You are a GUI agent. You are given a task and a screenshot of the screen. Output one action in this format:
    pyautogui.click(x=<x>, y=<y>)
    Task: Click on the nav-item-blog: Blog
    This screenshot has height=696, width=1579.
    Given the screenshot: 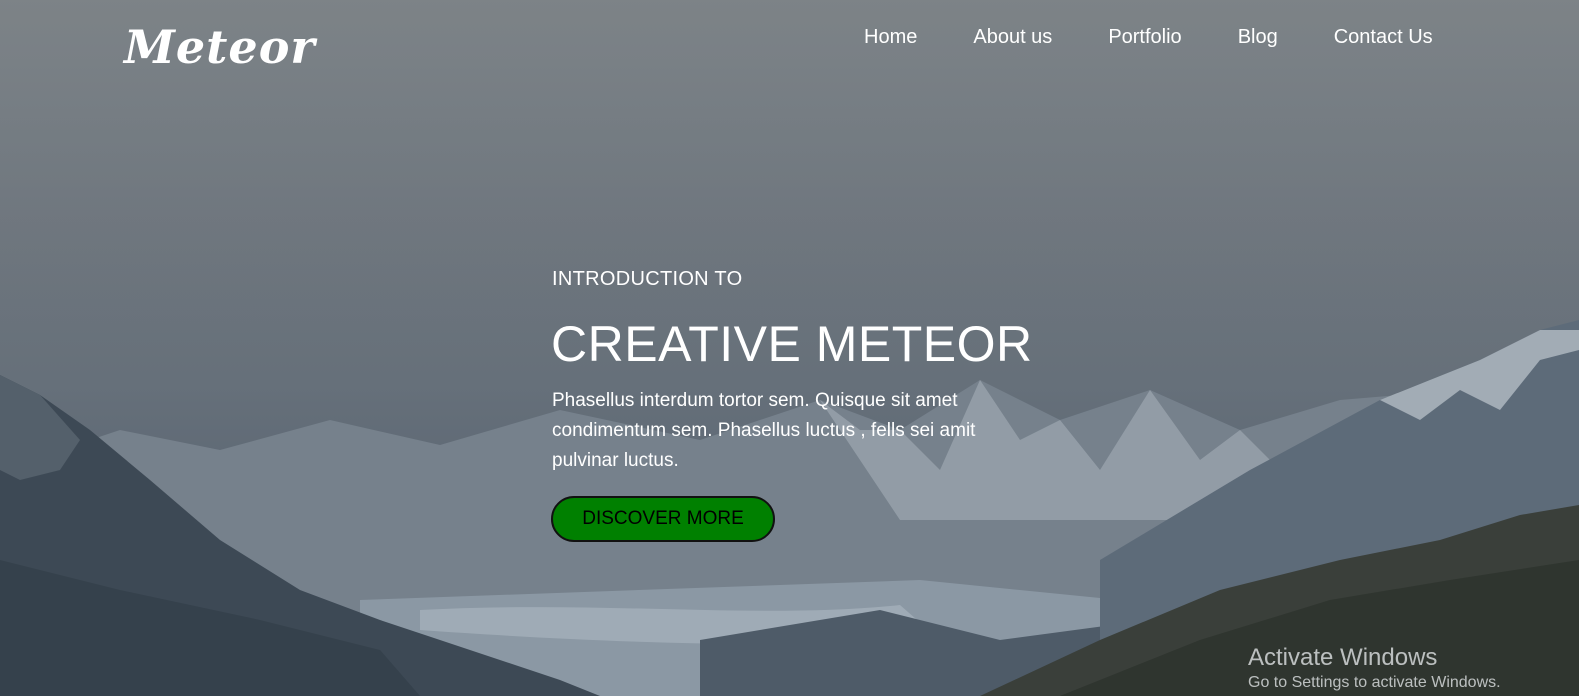 What is the action you would take?
    pyautogui.click(x=1258, y=37)
    